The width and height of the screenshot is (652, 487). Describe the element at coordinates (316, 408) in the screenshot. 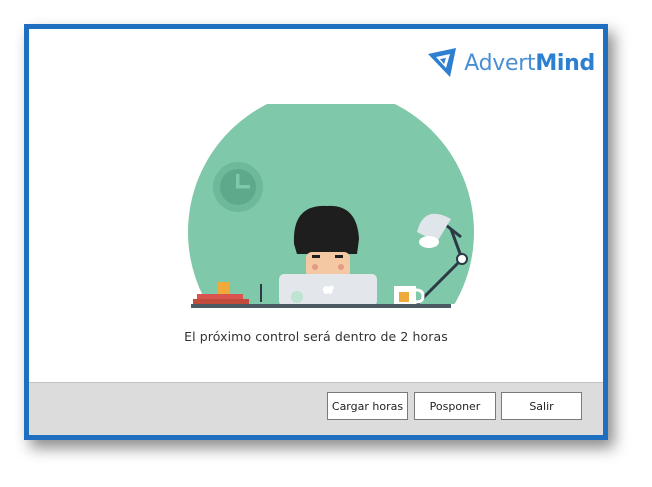

I see `button-bar: Cargar horas Posponer Salir` at that location.